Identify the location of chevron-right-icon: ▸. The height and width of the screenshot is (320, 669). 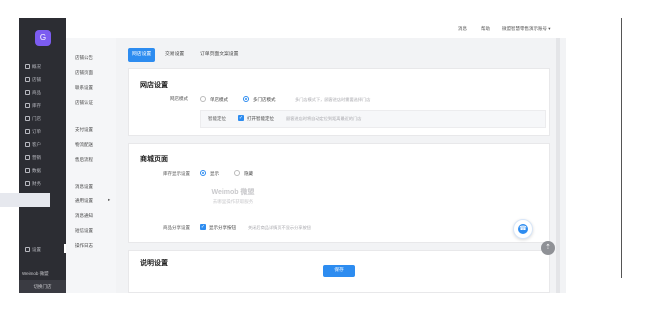
(109, 199).